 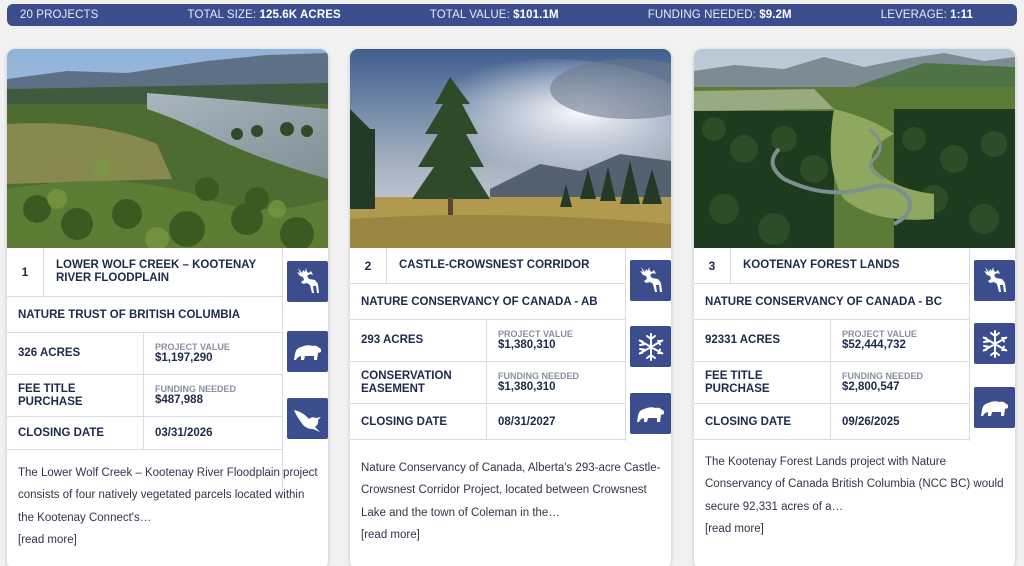 I want to click on project-size: 92331 ACRES, so click(x=762, y=340).